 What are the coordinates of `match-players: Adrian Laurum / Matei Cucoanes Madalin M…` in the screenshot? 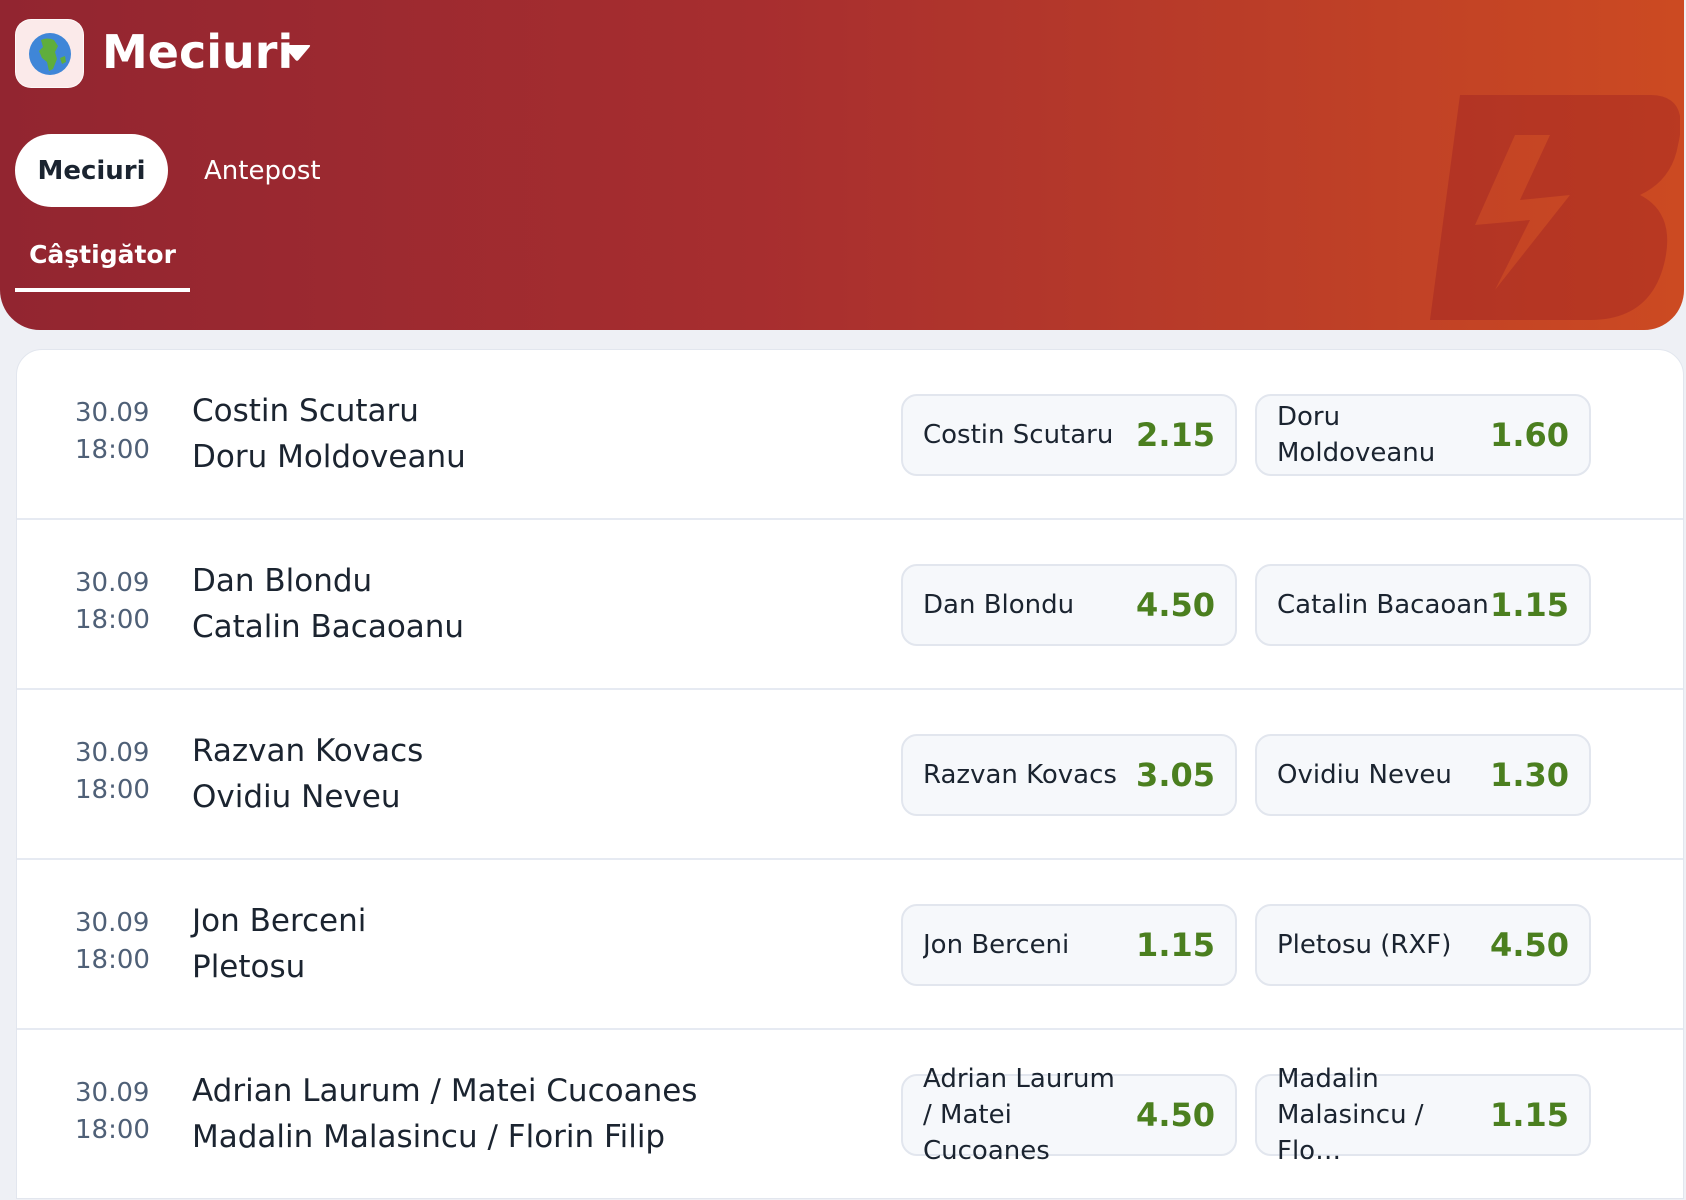 It's located at (444, 1114).